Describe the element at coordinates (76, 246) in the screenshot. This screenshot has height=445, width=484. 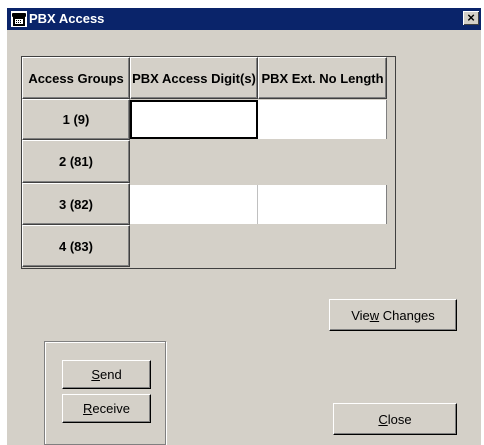
I see `row-label-4: 4 (83)` at that location.